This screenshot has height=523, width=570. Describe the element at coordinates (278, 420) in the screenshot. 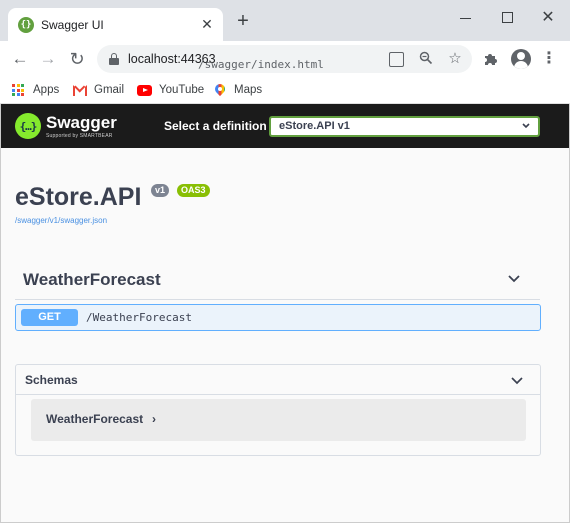

I see `schema-item-weatherforecast: WeatherForecast ›` at that location.